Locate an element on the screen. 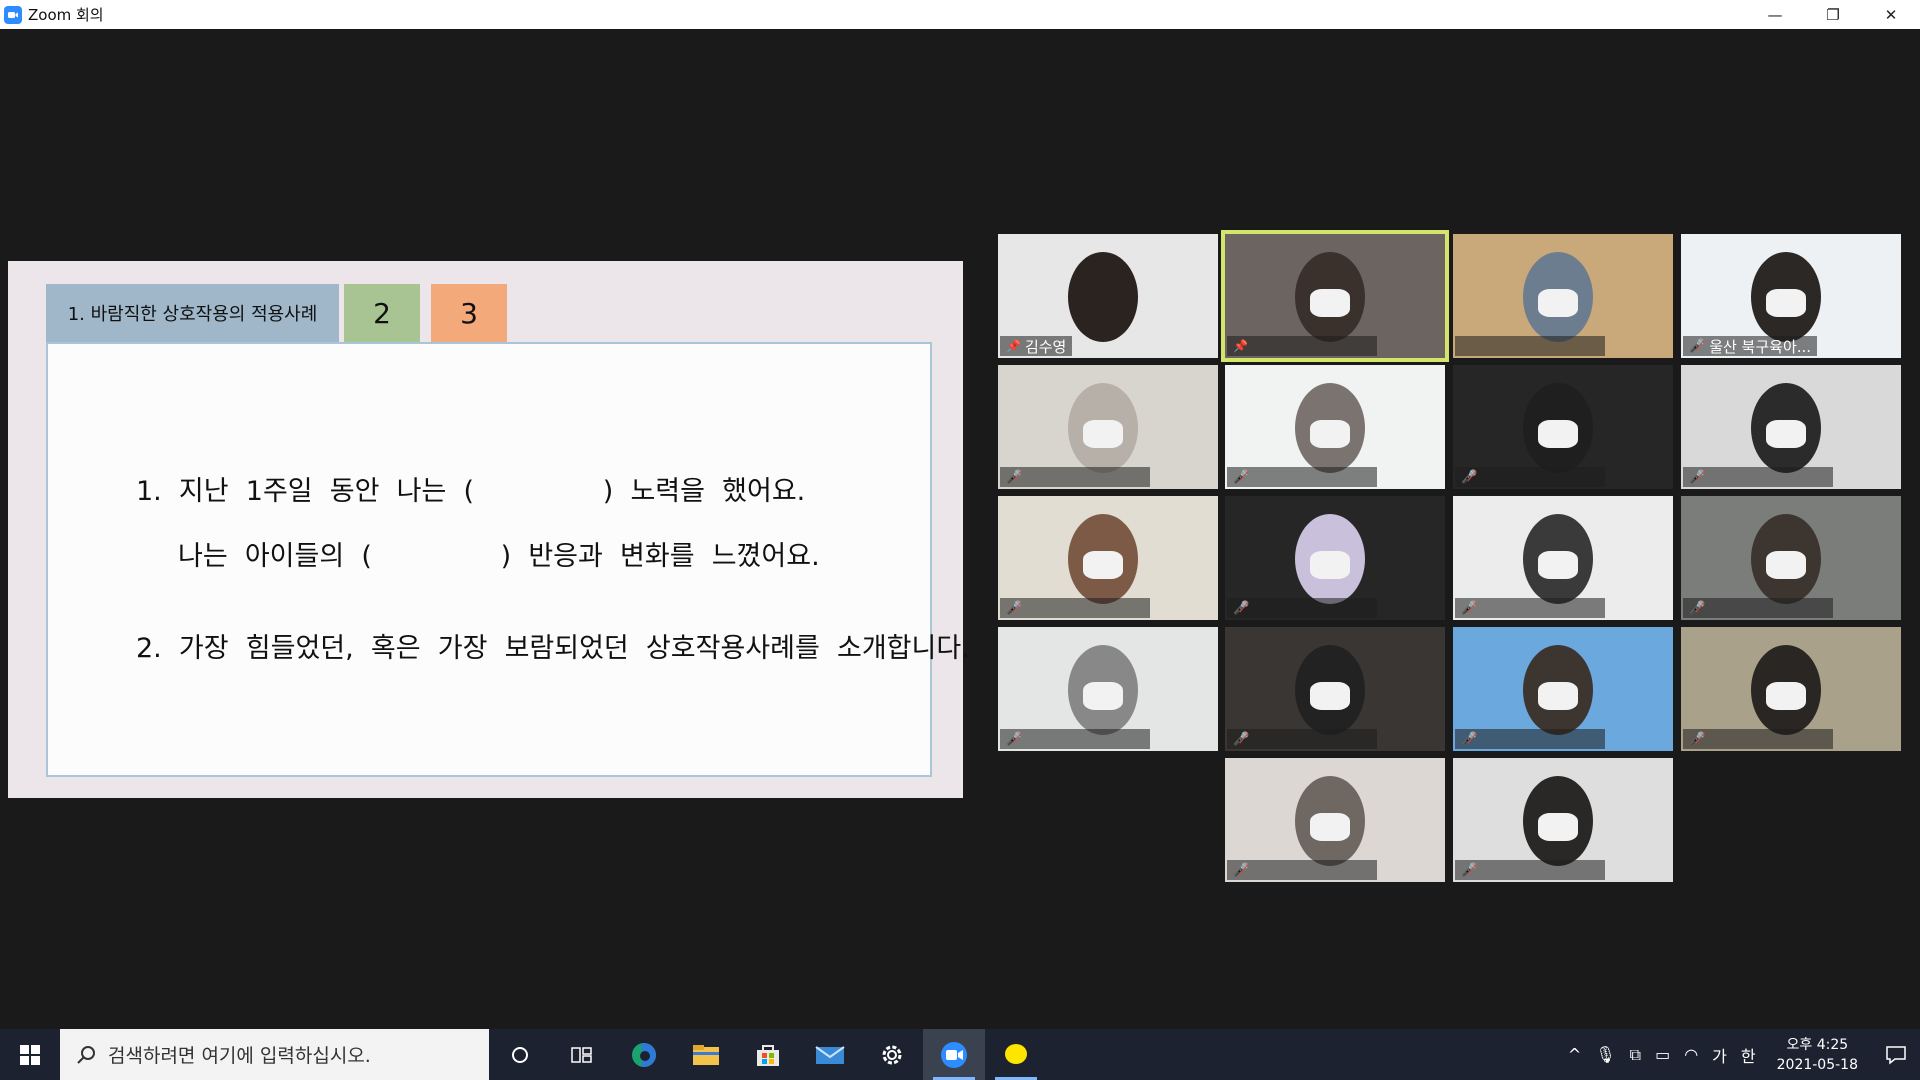  close-button: ✕ is located at coordinates (1891, 14).